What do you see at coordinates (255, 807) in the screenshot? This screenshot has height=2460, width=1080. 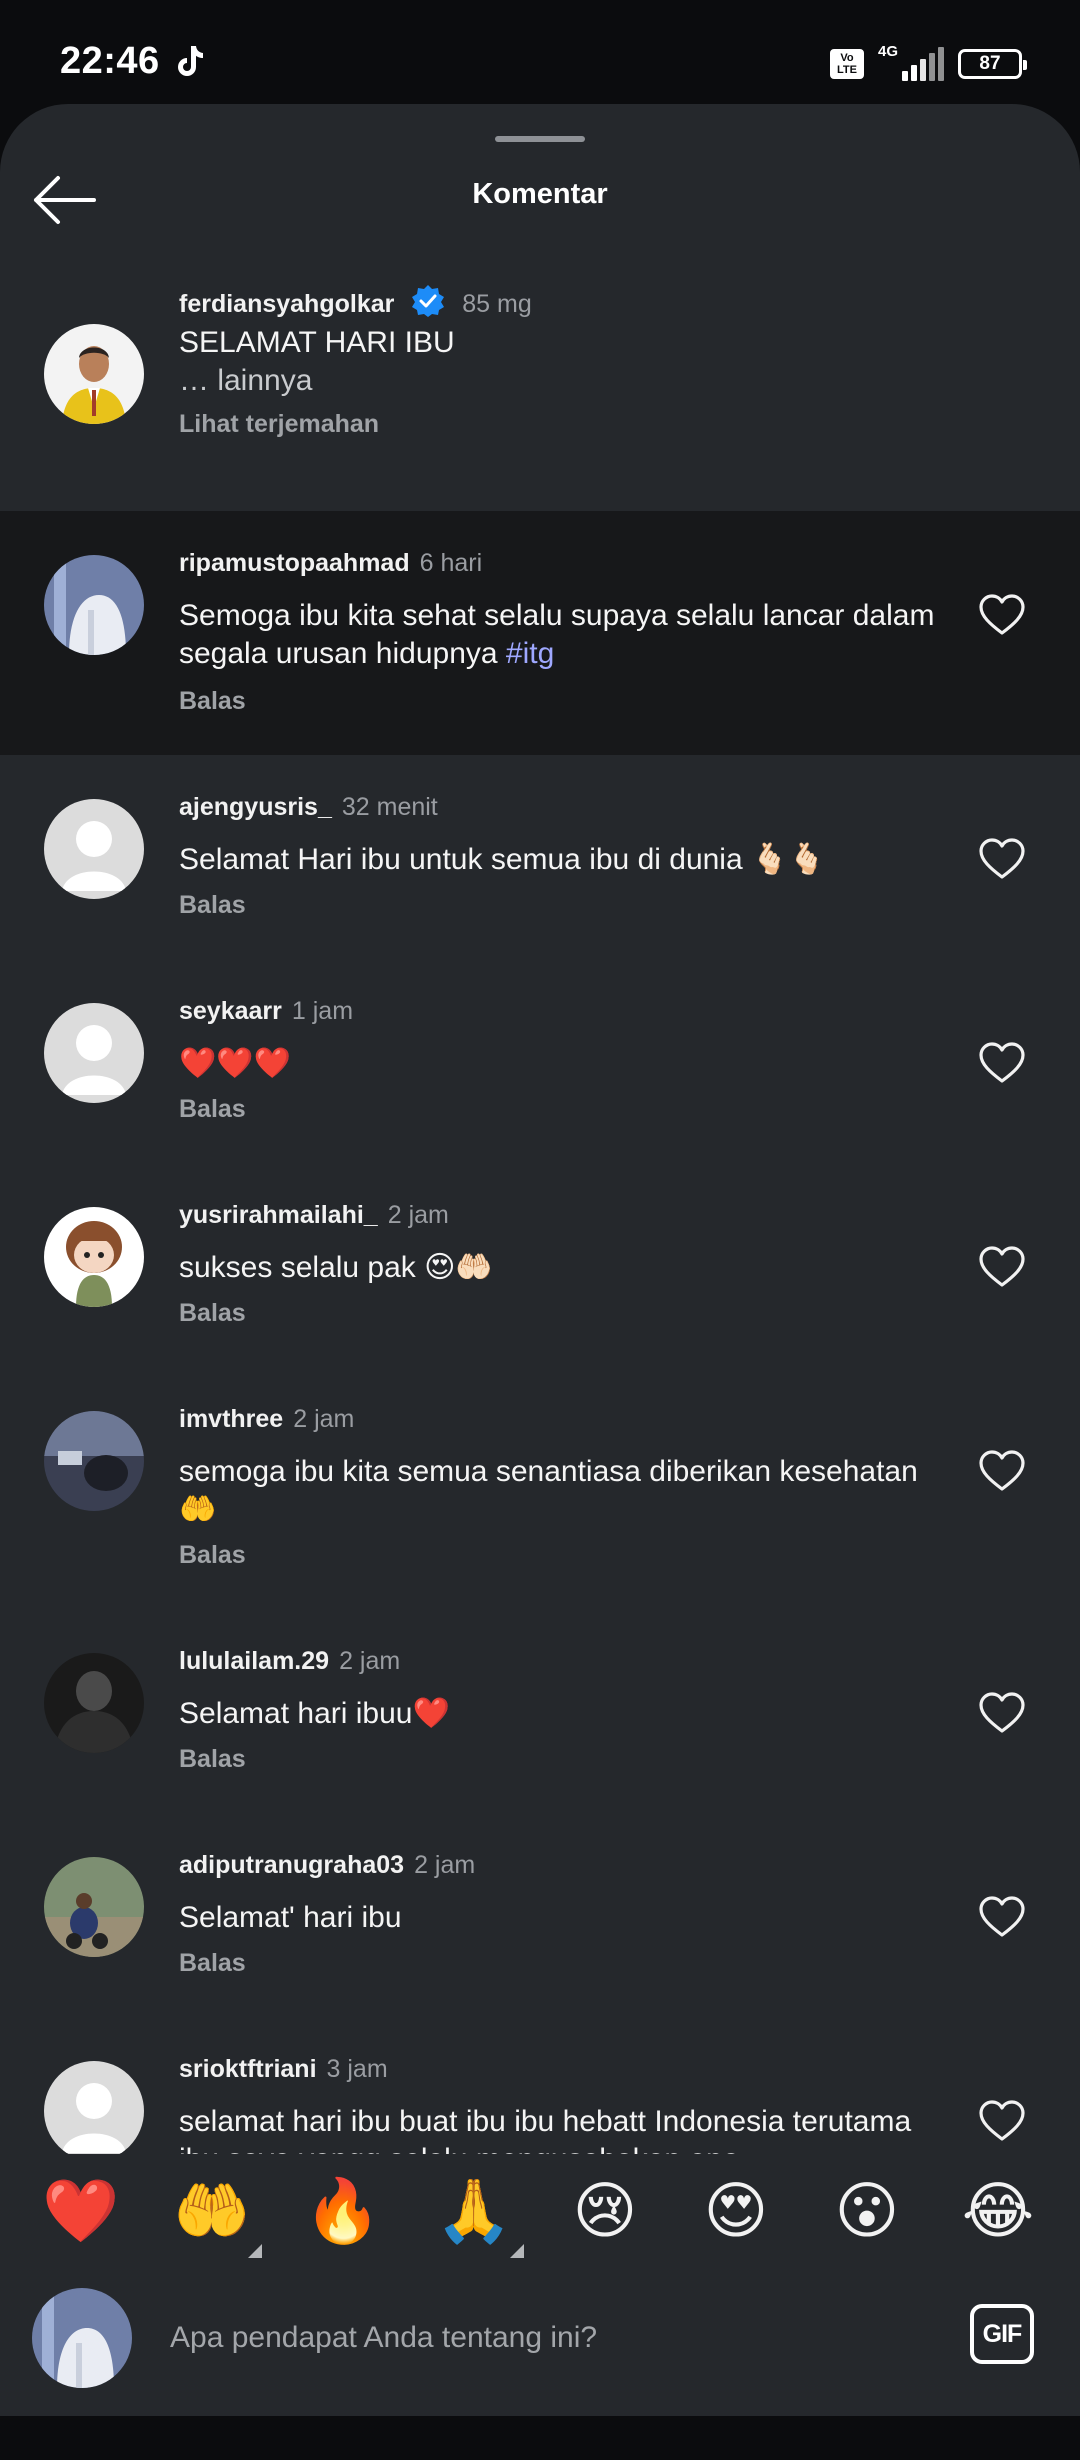 I see `comment-username: ajengyusris_` at bounding box center [255, 807].